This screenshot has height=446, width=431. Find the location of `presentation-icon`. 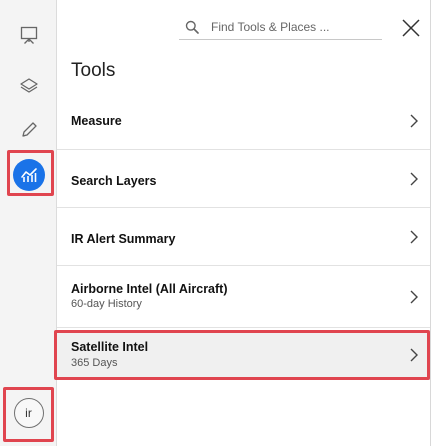

presentation-icon is located at coordinates (28, 35).